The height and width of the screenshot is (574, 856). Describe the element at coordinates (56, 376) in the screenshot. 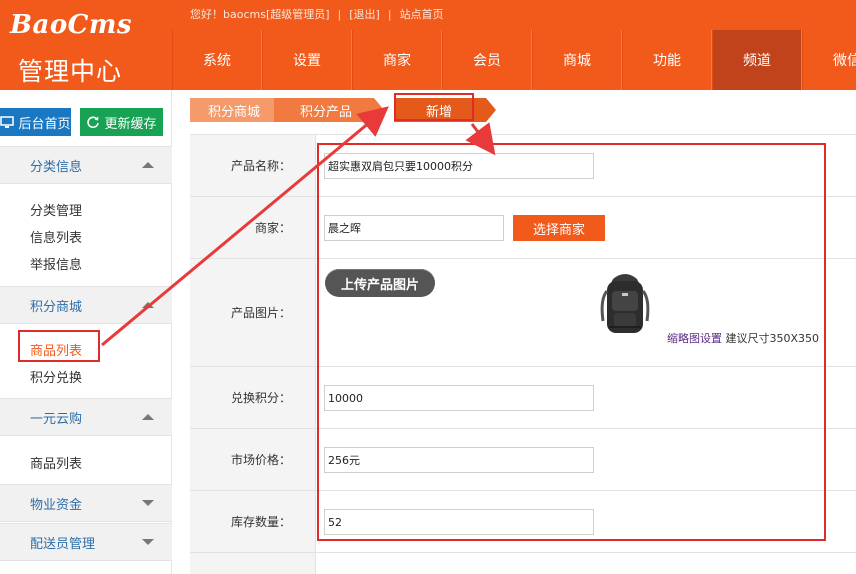

I see `sidebar-item-points-exchange: 积分兑换` at that location.